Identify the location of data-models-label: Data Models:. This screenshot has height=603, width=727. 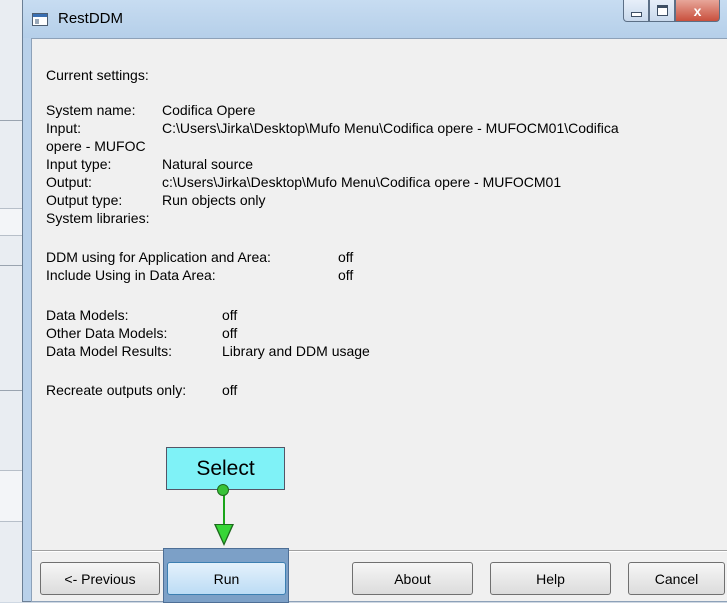
(87, 315).